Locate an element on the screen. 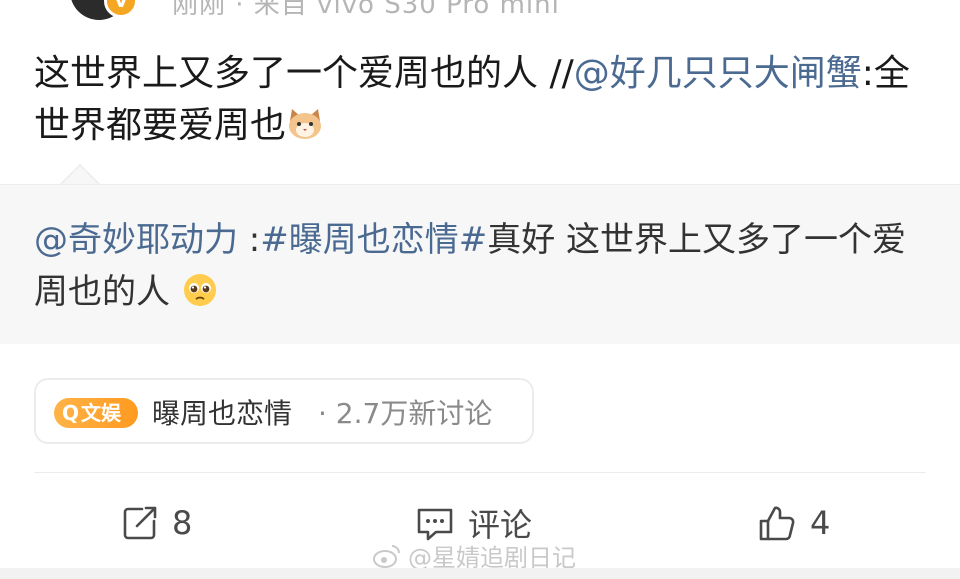  quote-author-link: @奇妙耶动力 is located at coordinates (136, 240).